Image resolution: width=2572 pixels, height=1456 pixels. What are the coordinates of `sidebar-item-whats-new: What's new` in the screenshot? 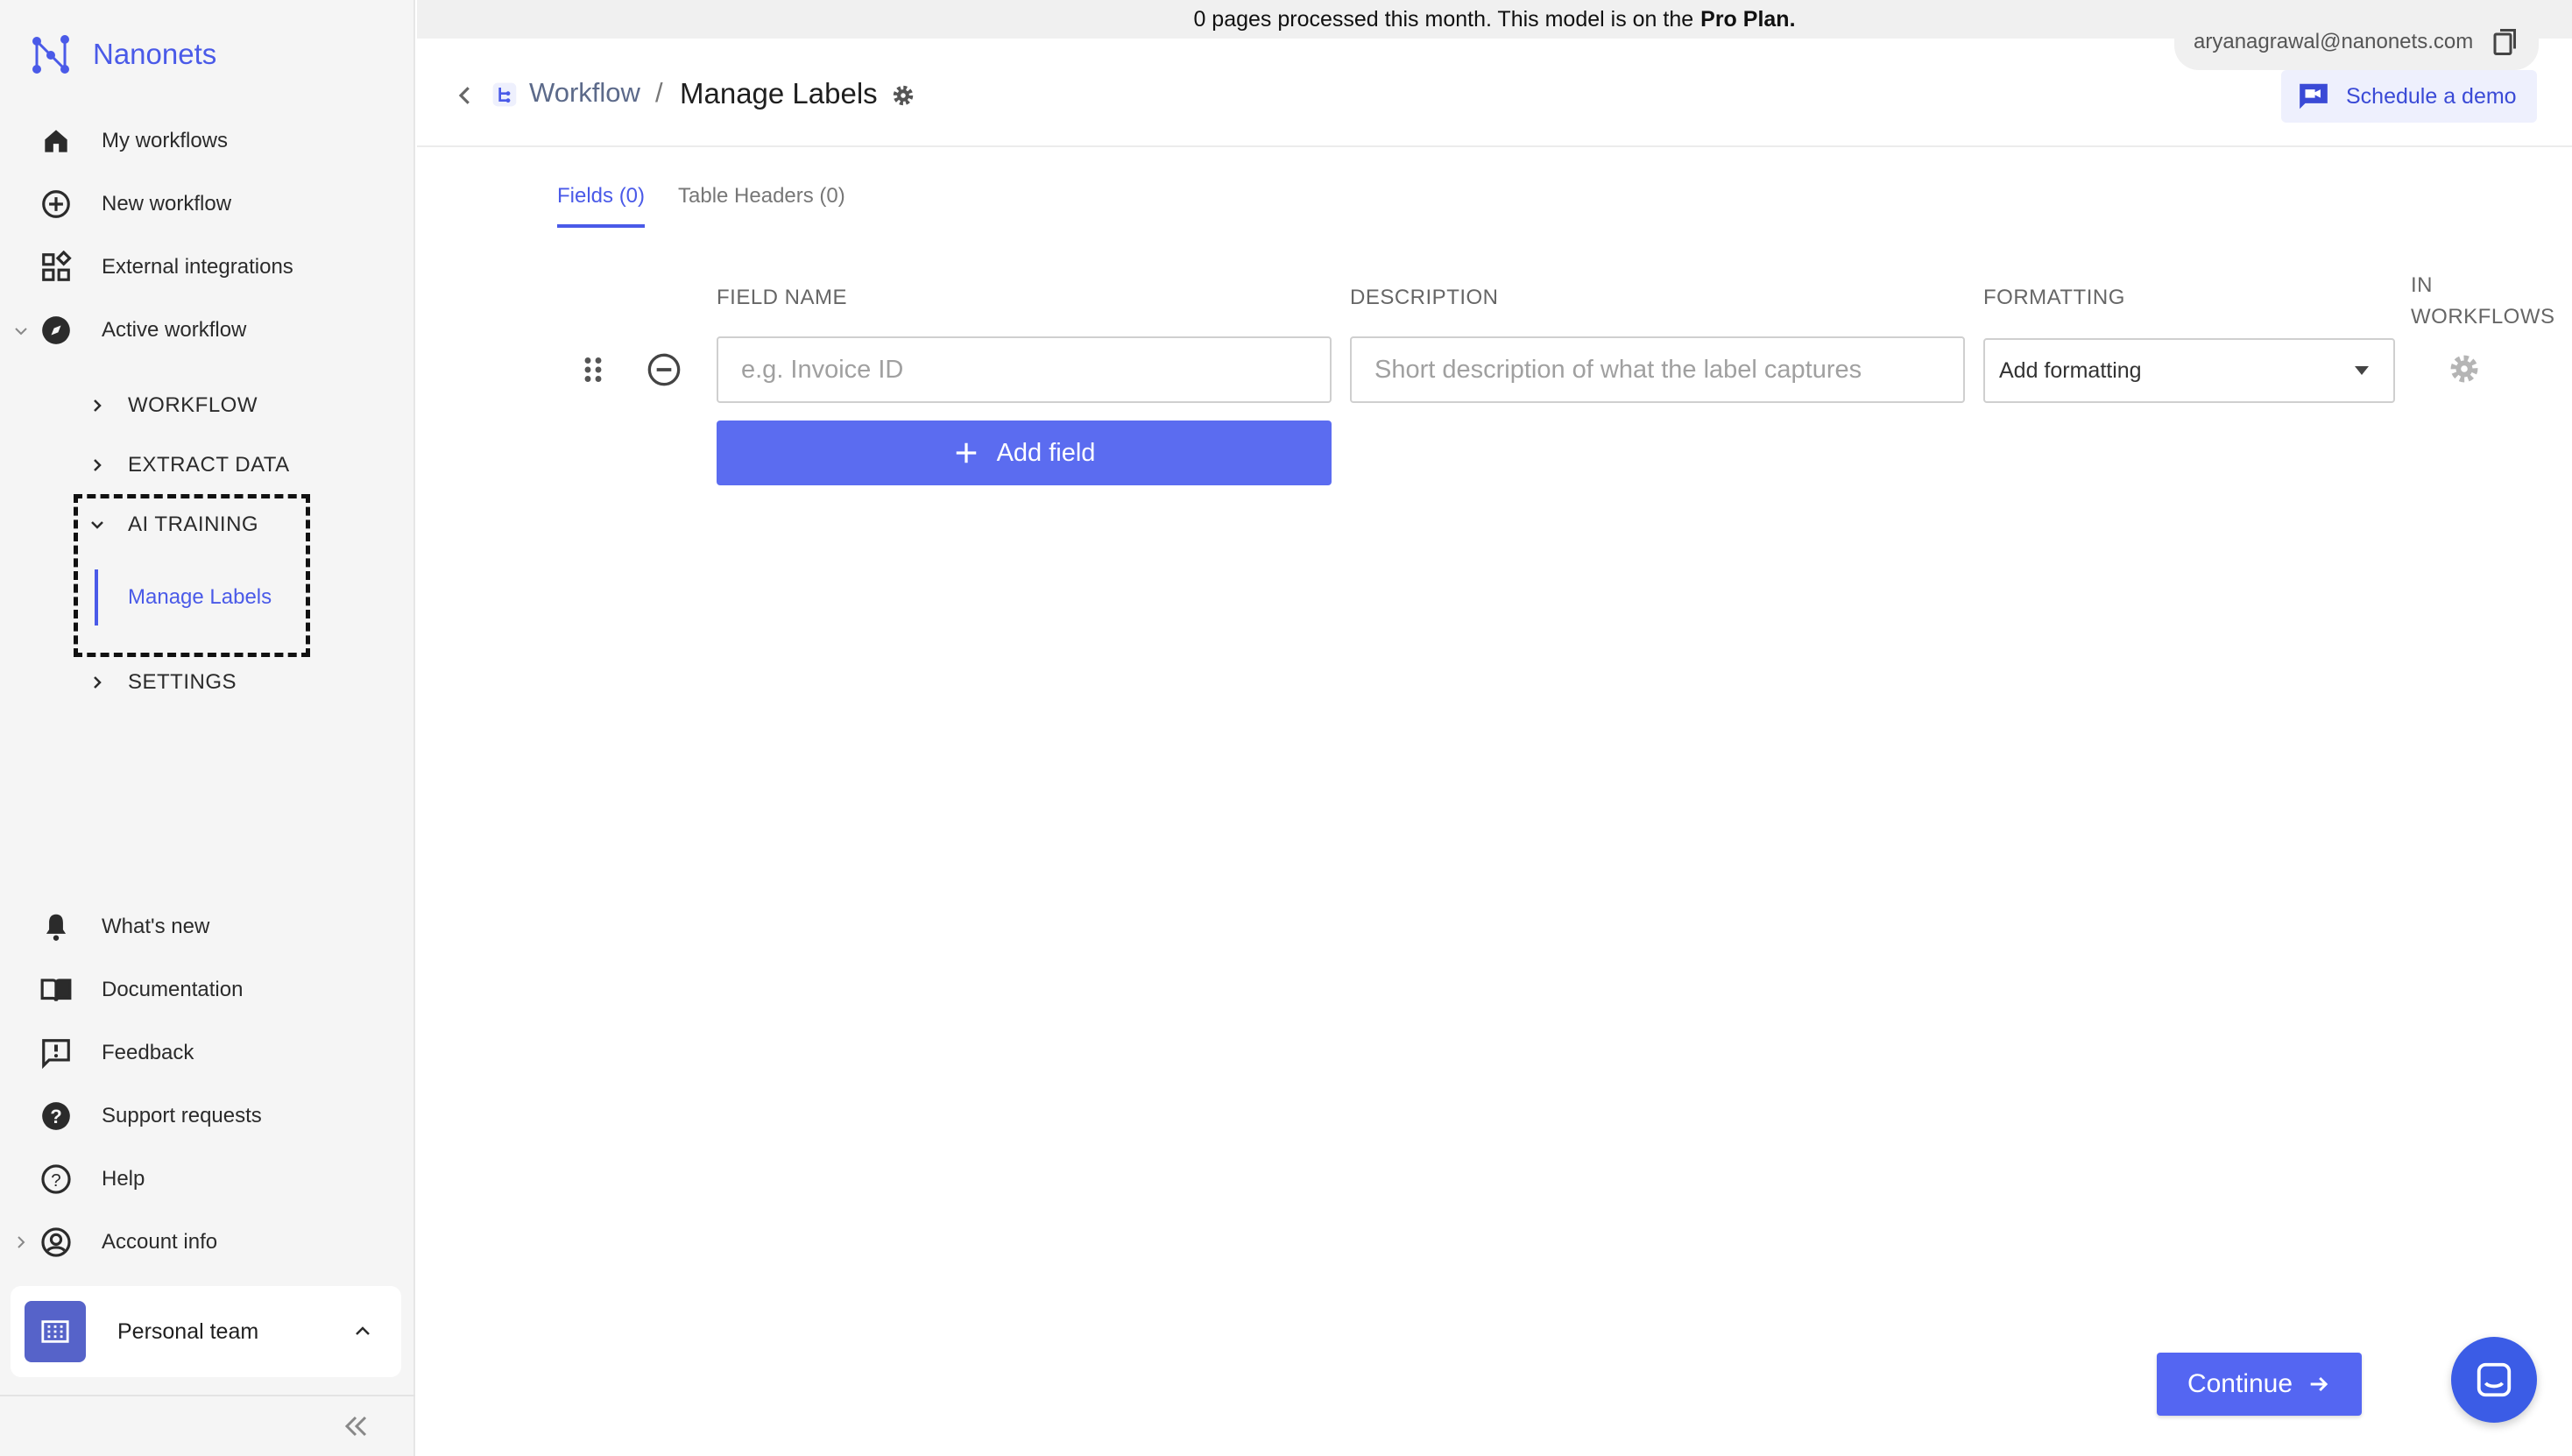 It's located at (123, 926).